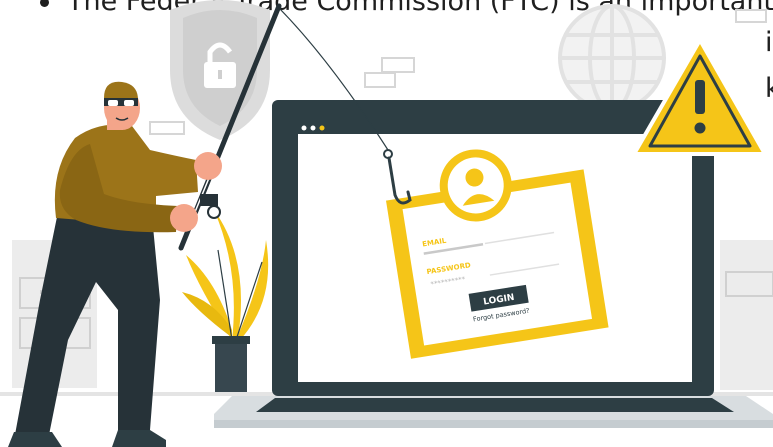 Image resolution: width=773 pixels, height=447 pixels. What do you see at coordinates (225, 301) in the screenshot?
I see `potted-plant` at bounding box center [225, 301].